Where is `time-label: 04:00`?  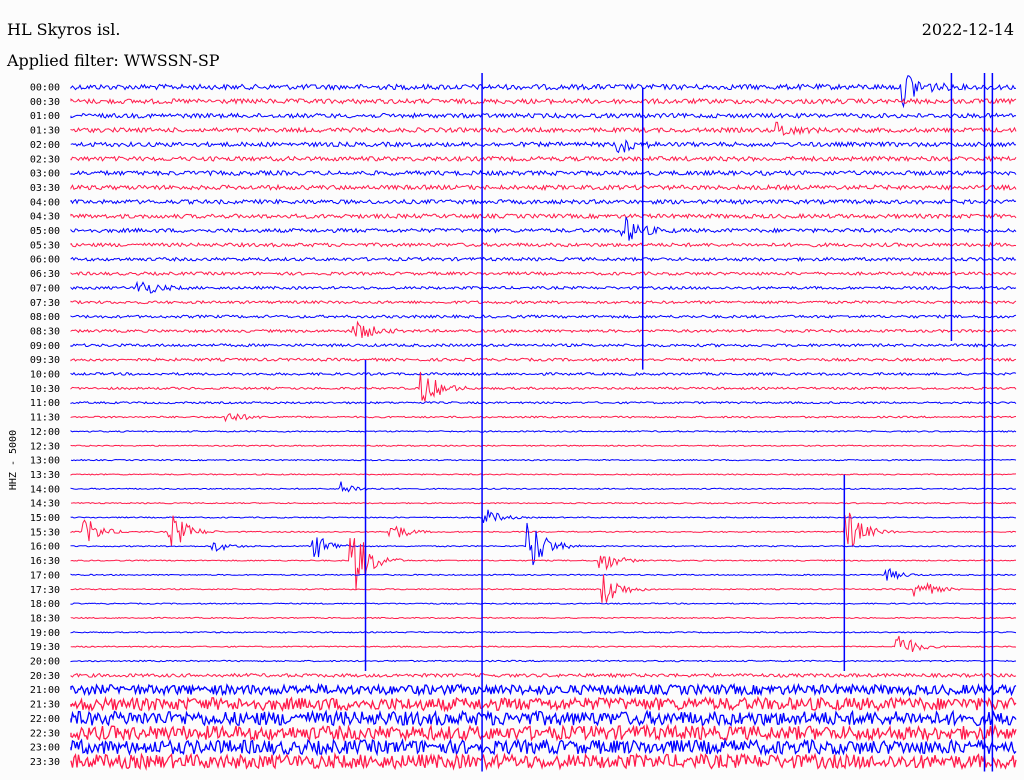
time-label: 04:00 is located at coordinates (45, 202).